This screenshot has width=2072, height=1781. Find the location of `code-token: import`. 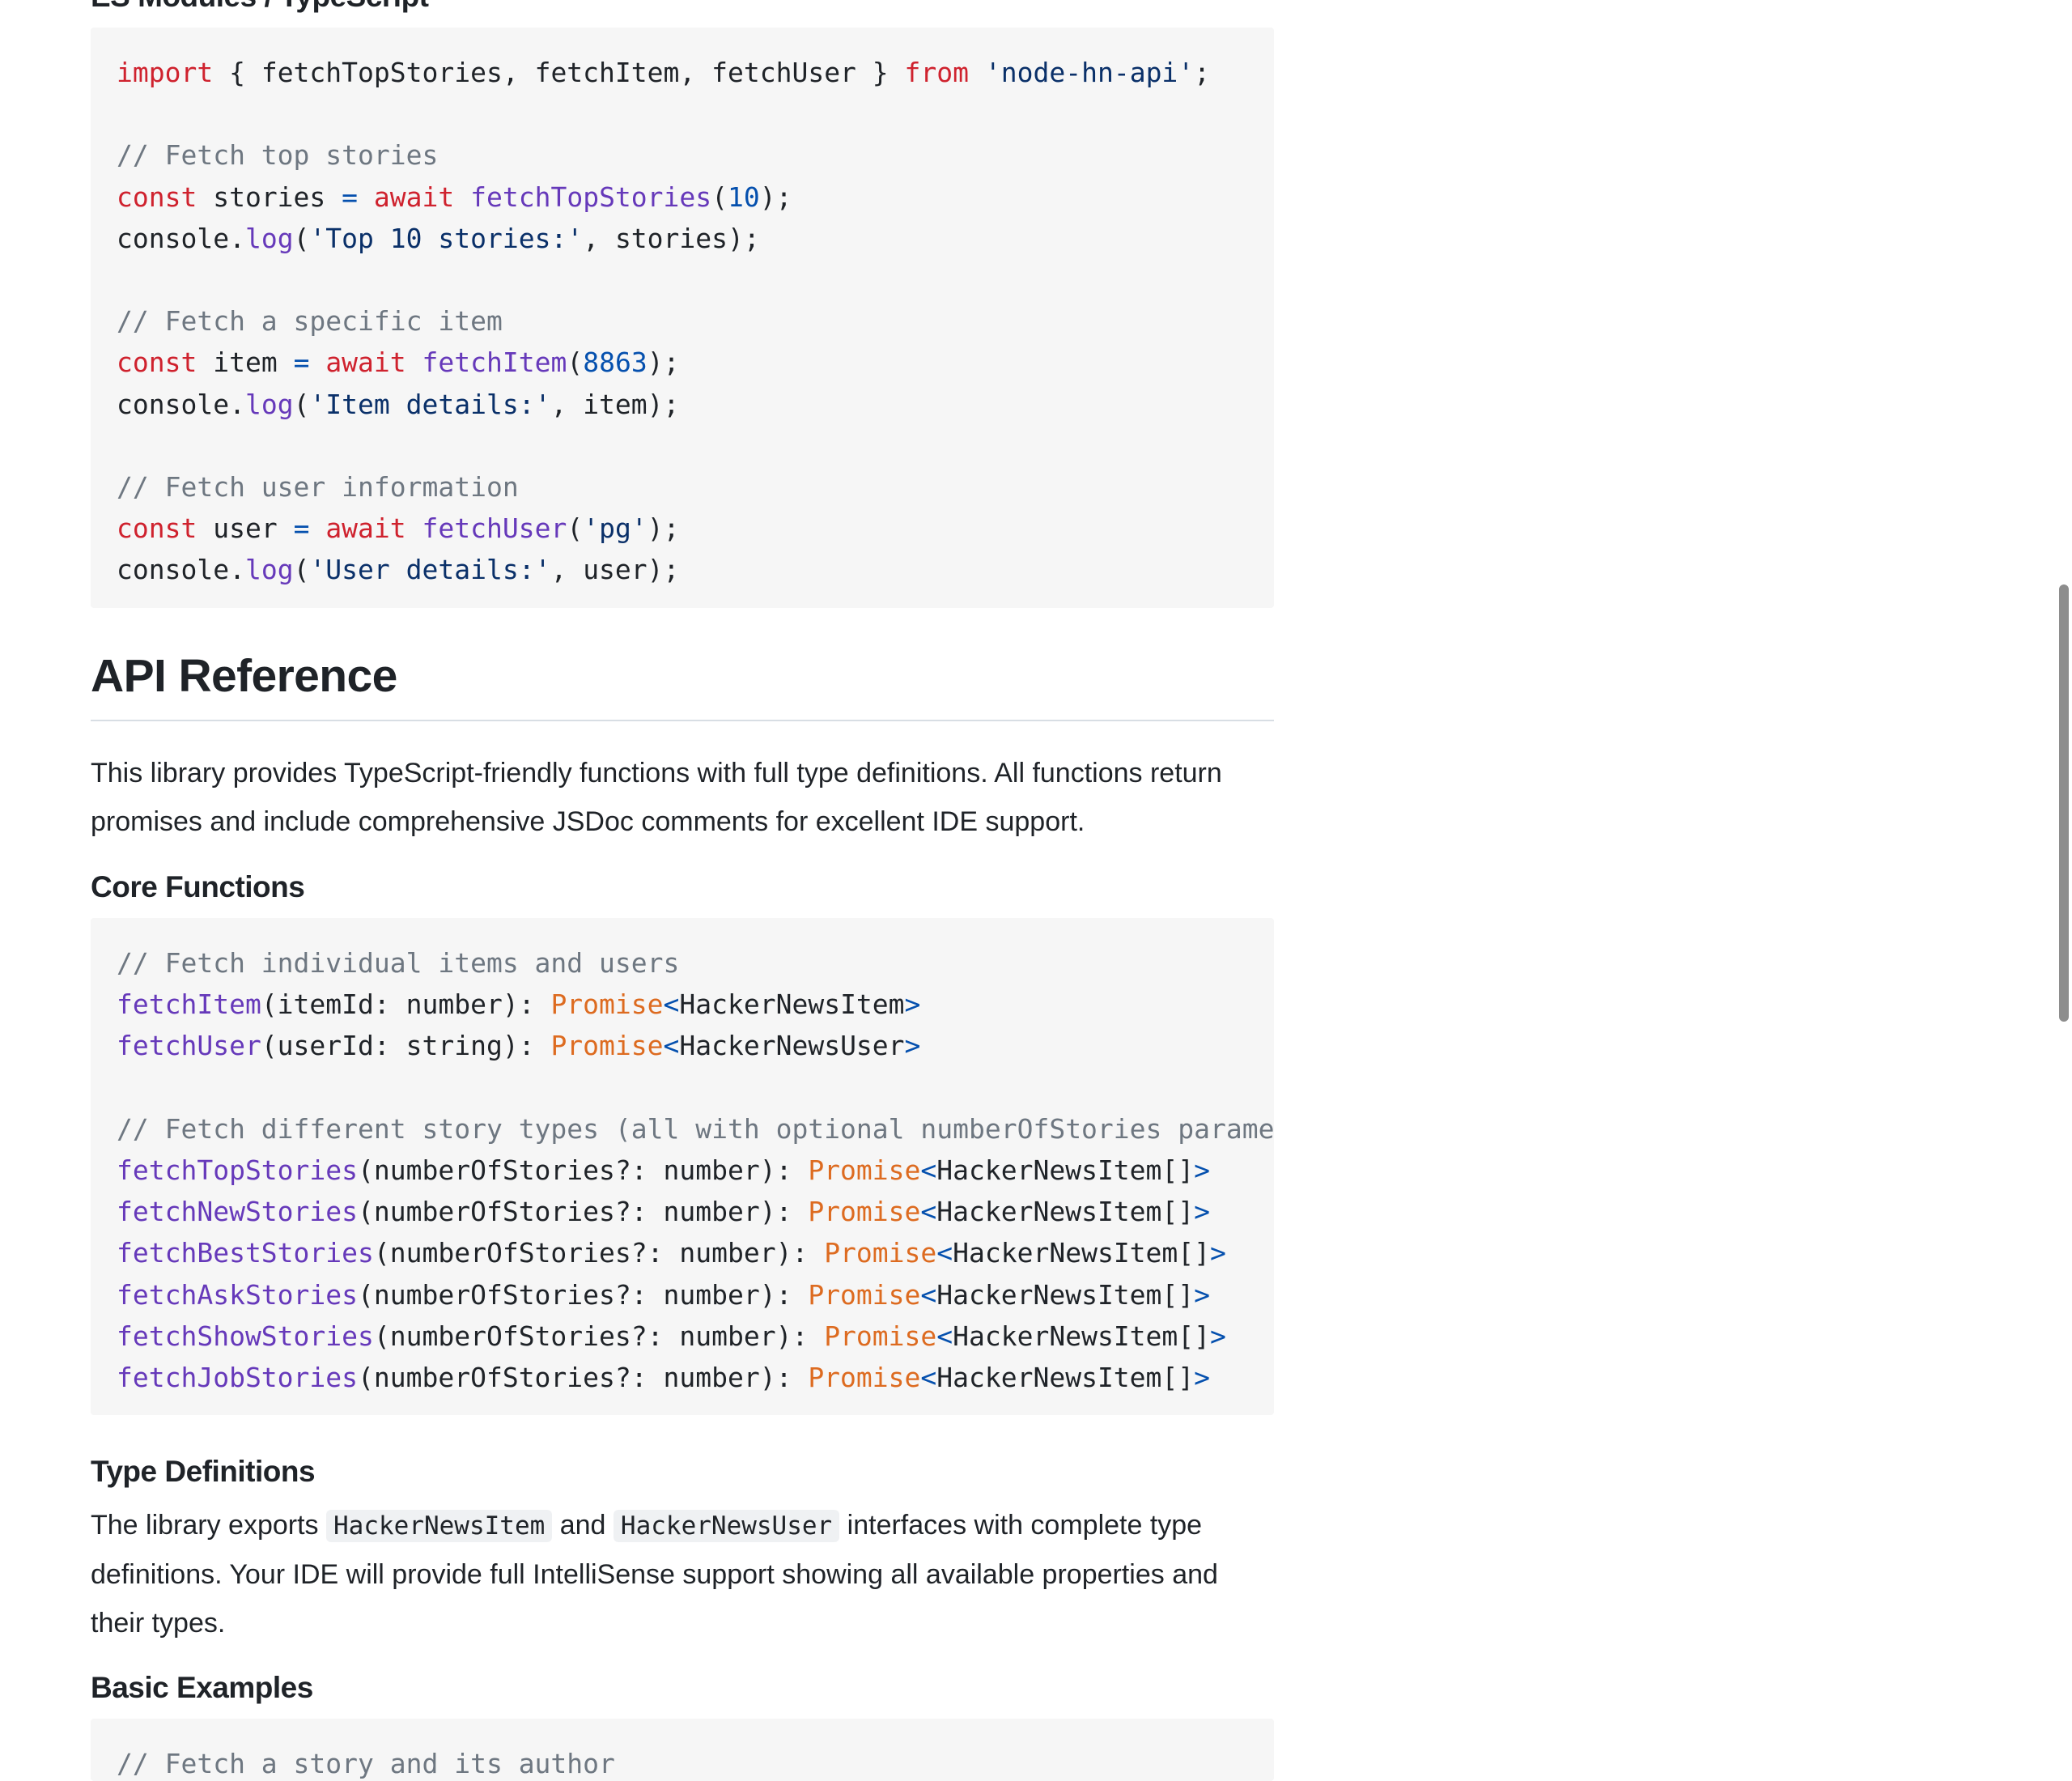

code-token: import is located at coordinates (165, 72).